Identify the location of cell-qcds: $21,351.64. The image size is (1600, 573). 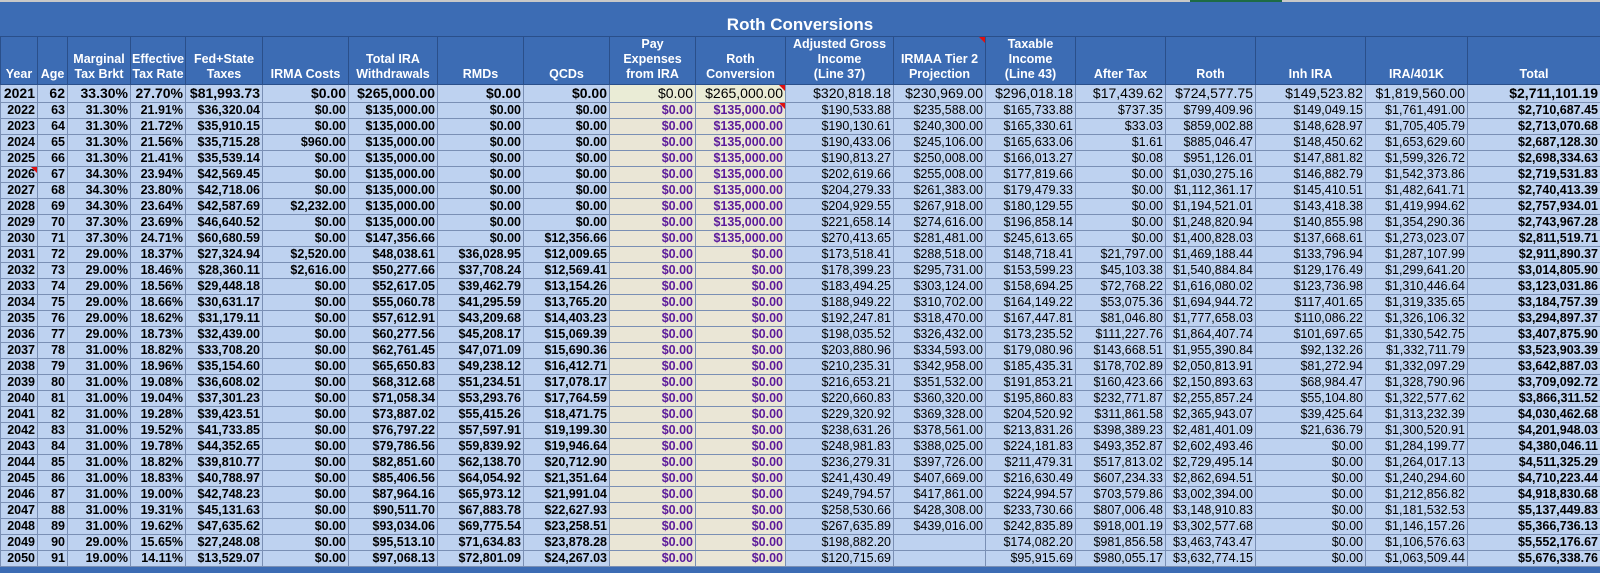
(566, 478).